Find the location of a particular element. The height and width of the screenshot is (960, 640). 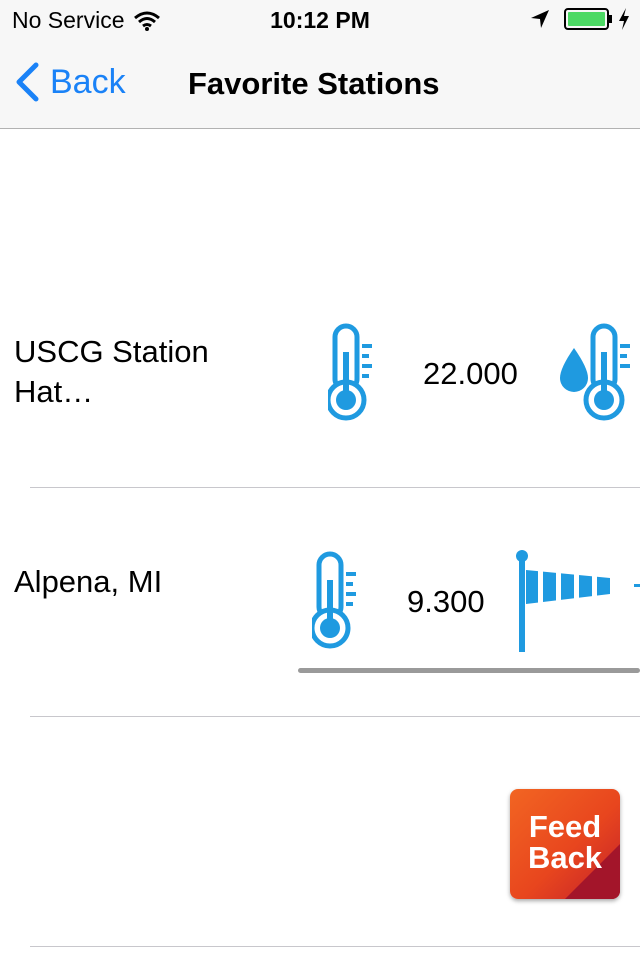

feedback-line-2: Back is located at coordinates (565, 857).